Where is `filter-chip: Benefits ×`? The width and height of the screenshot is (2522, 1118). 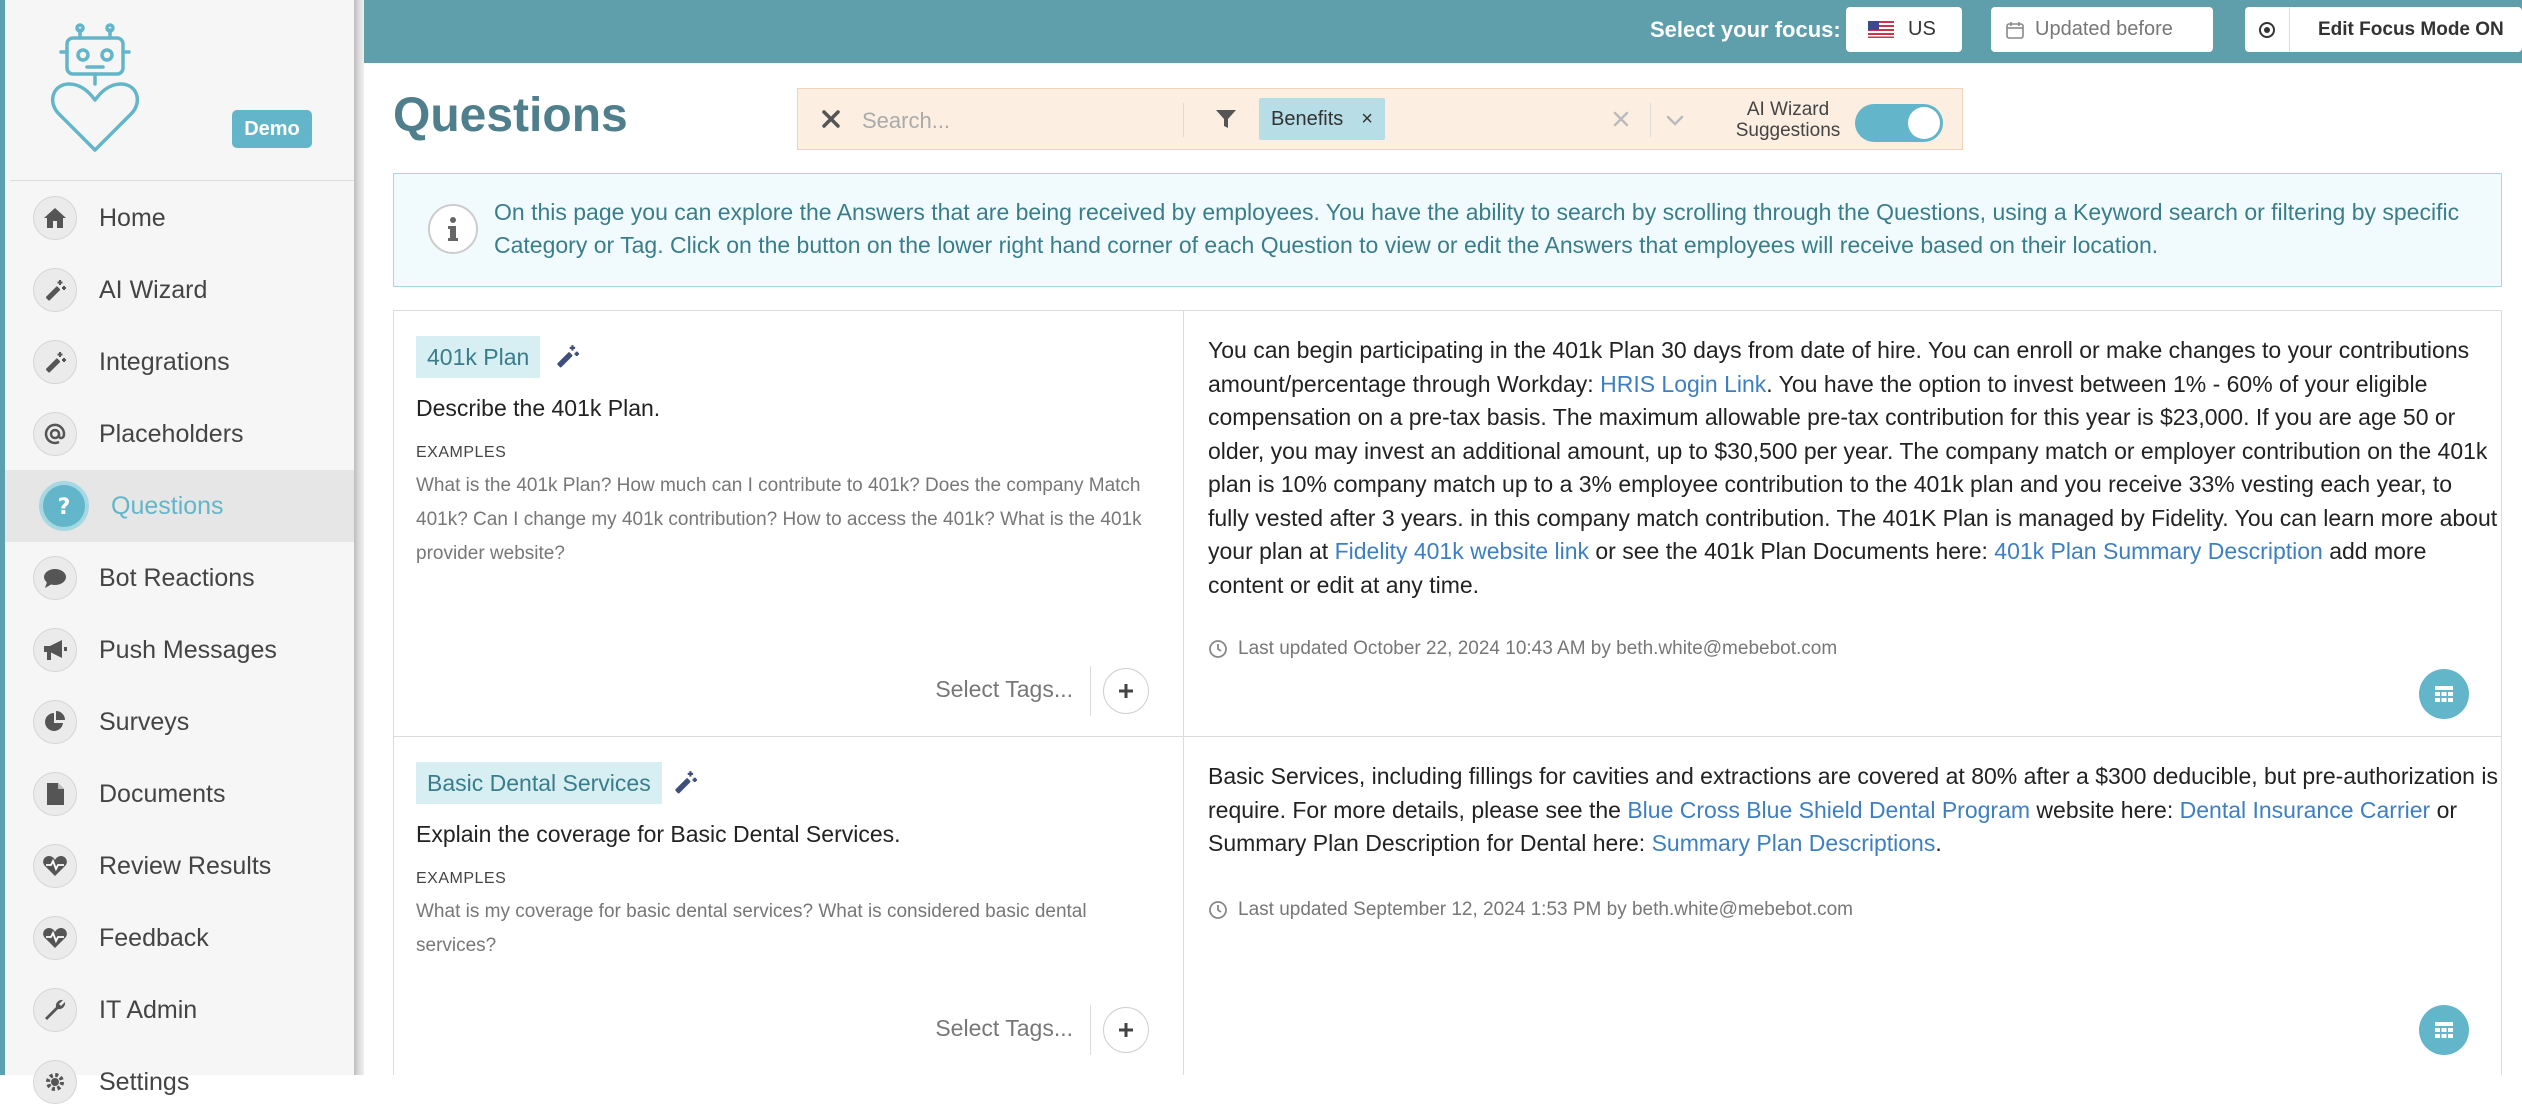
filter-chip: Benefits × is located at coordinates (1322, 119).